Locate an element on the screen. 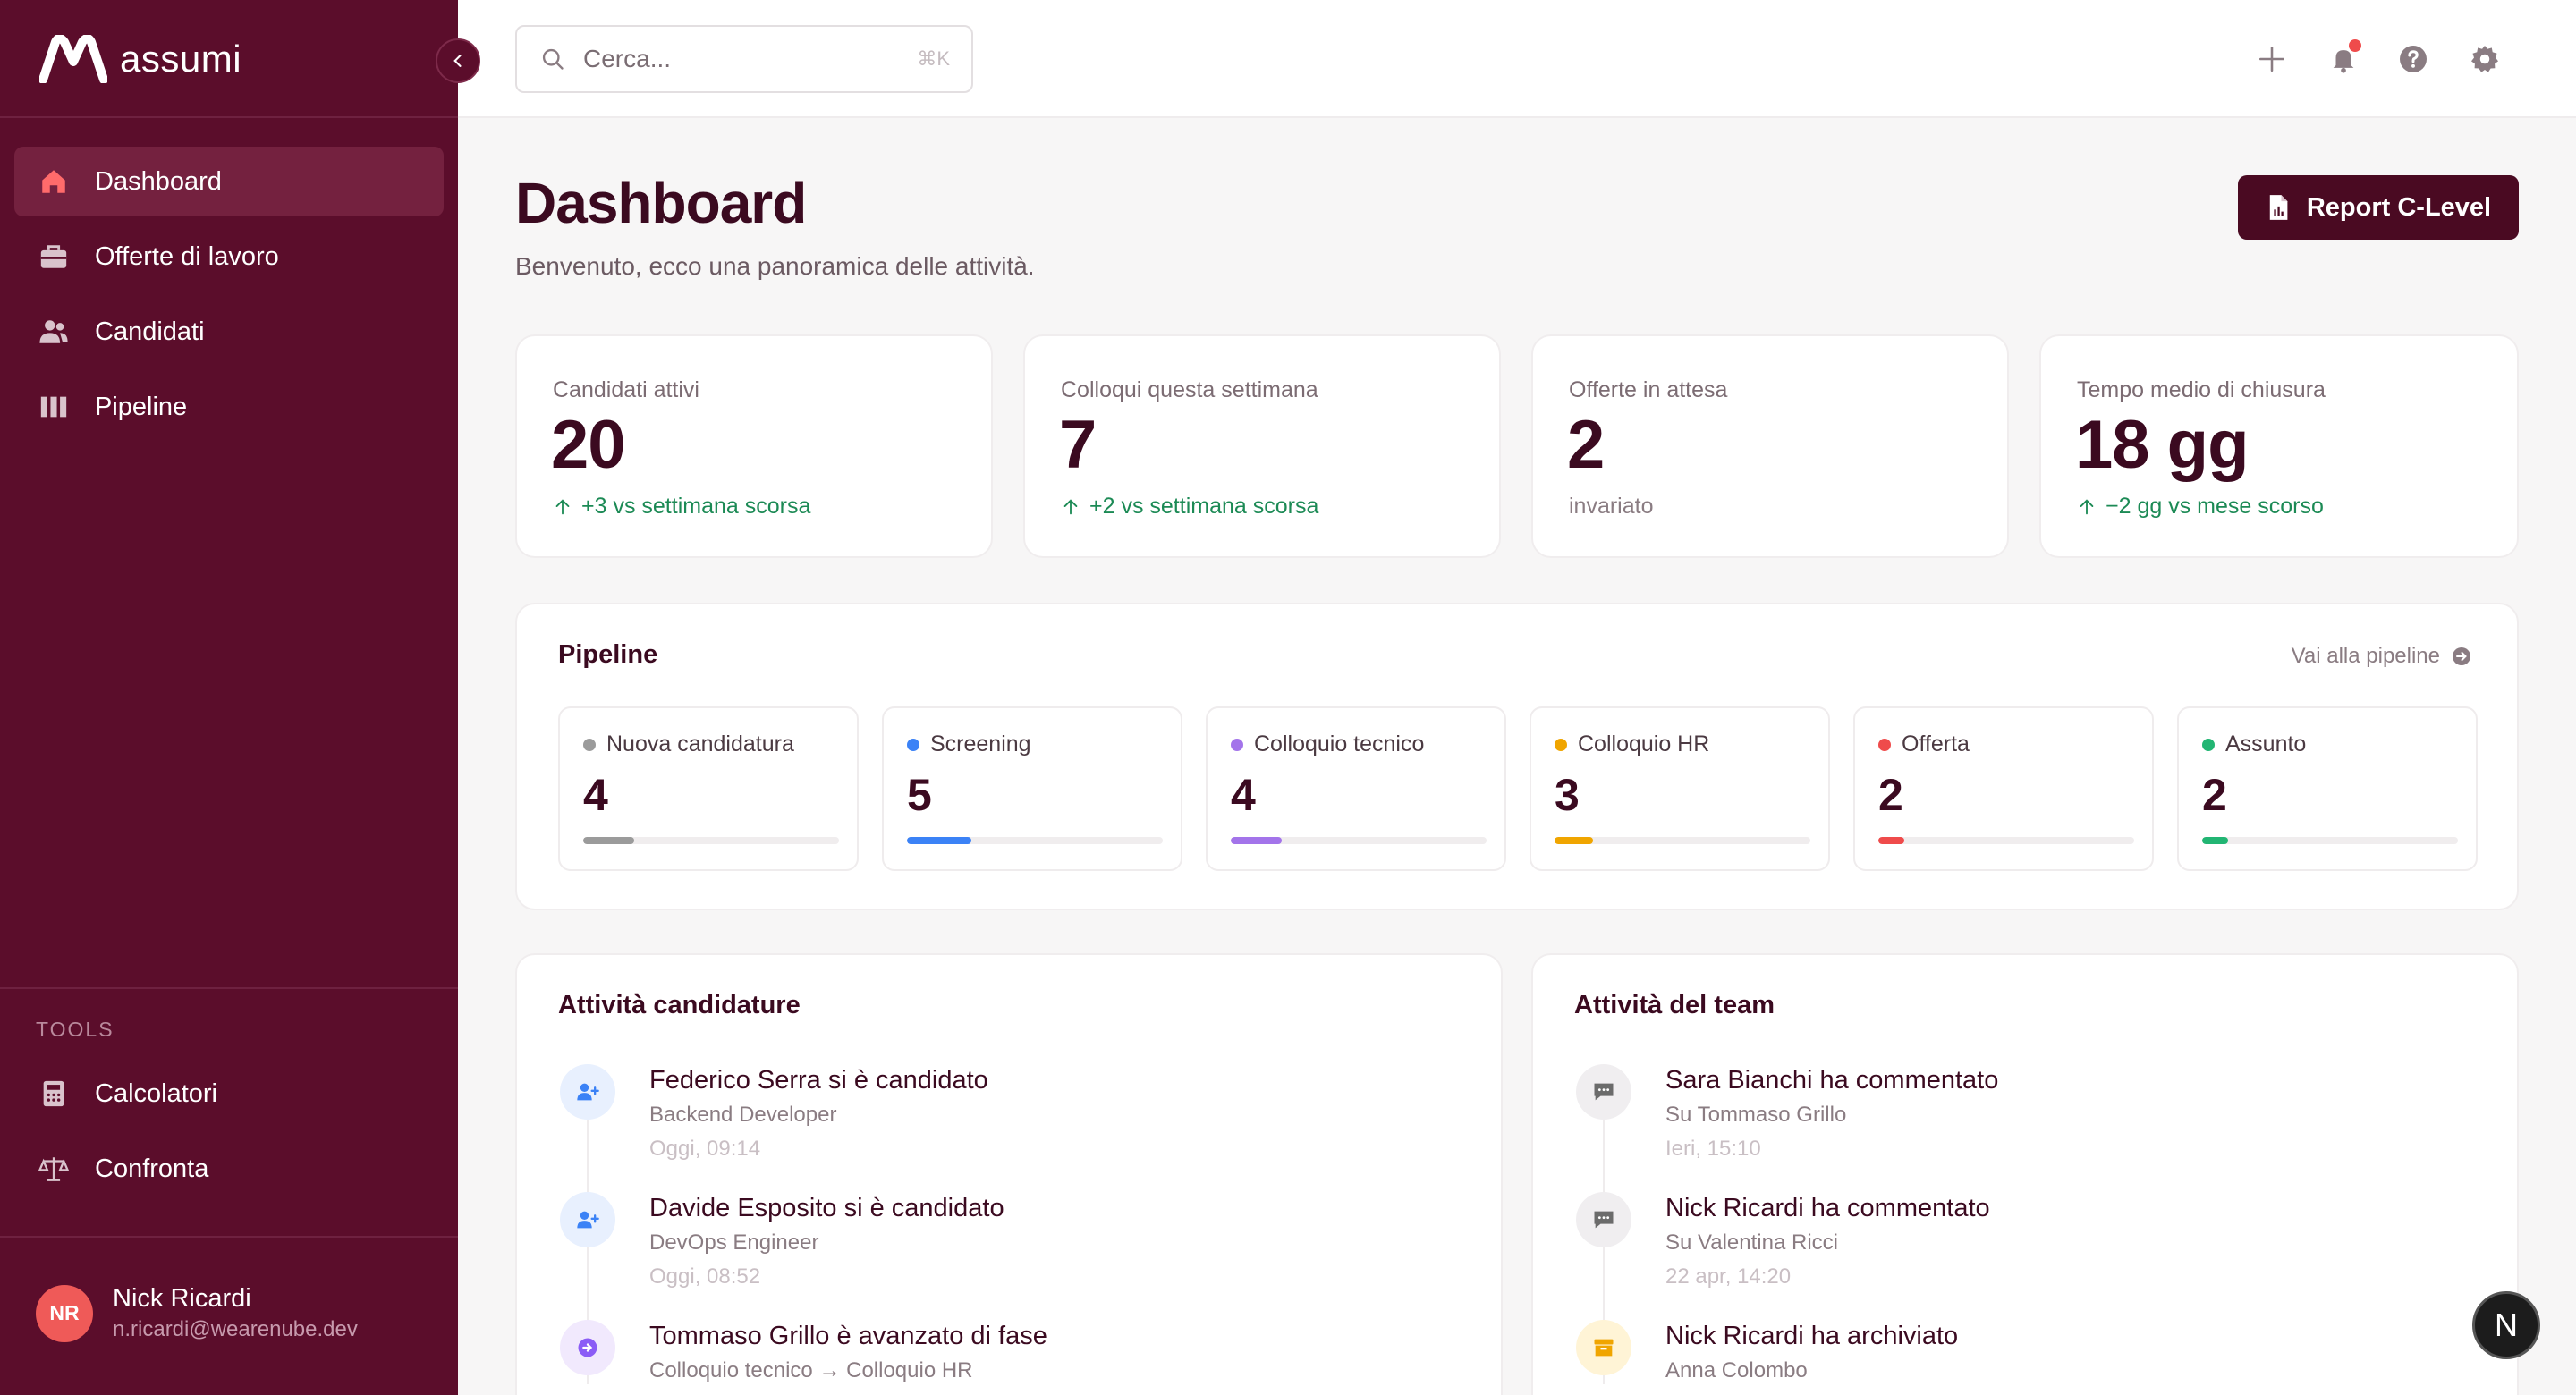 The width and height of the screenshot is (2576, 1395). activity-title: Federico Serra si è candidato is located at coordinates (818, 1080).